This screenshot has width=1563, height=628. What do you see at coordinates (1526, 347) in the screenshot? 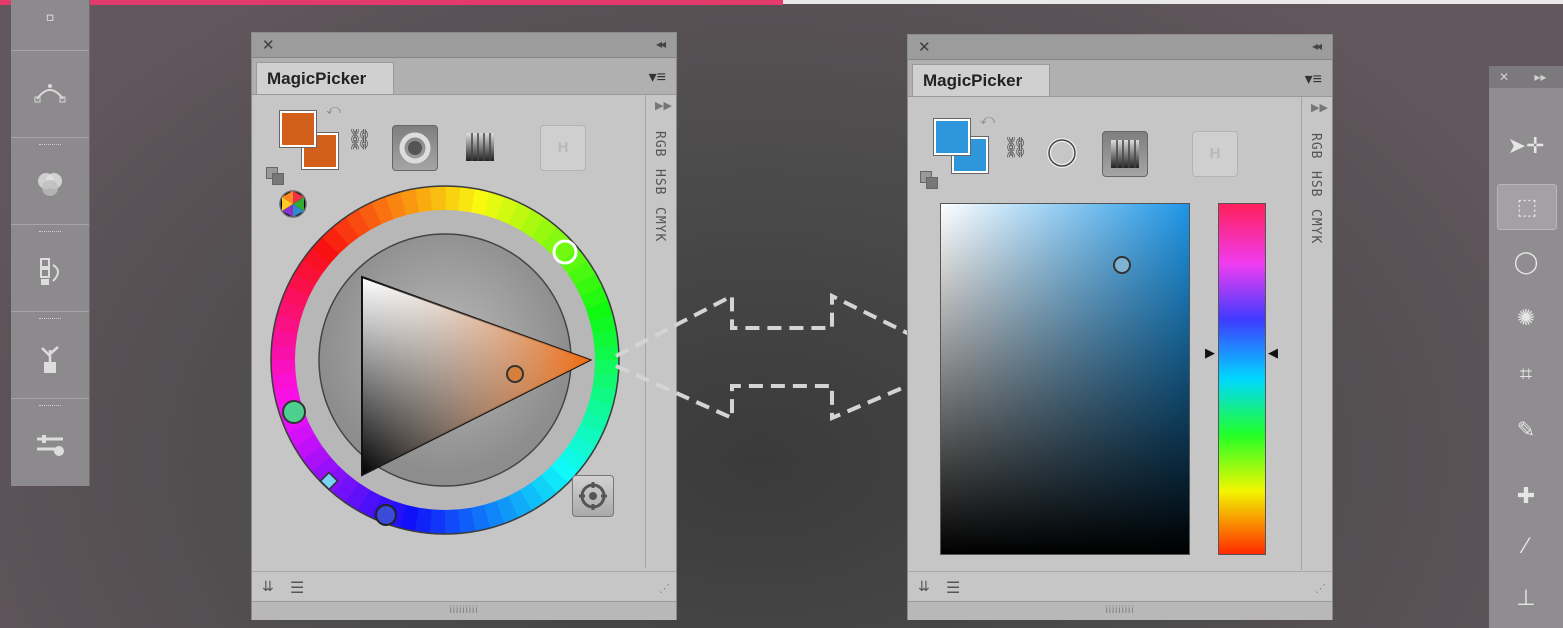
I see `right-tool-strip: ✕ ▸▸ ➤✛ ⬚ ◯ ✺ ⌗ ✎ ✚ ⁄ ⊥` at bounding box center [1526, 347].